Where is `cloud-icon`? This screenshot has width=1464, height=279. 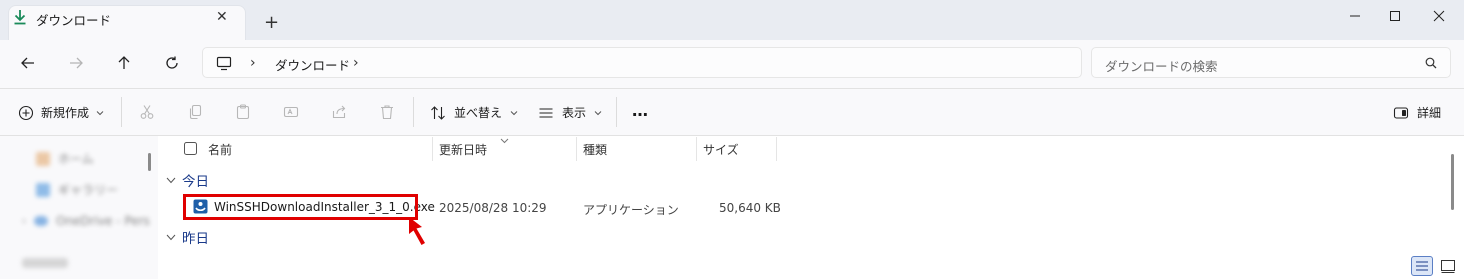 cloud-icon is located at coordinates (41, 221).